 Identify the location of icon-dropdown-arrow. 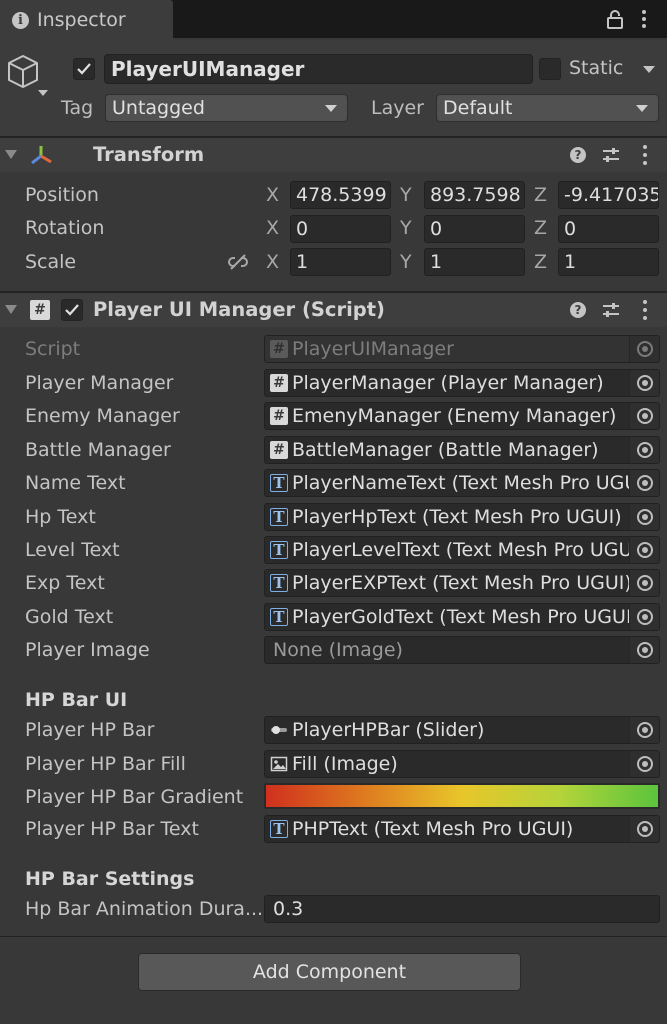
(43, 93).